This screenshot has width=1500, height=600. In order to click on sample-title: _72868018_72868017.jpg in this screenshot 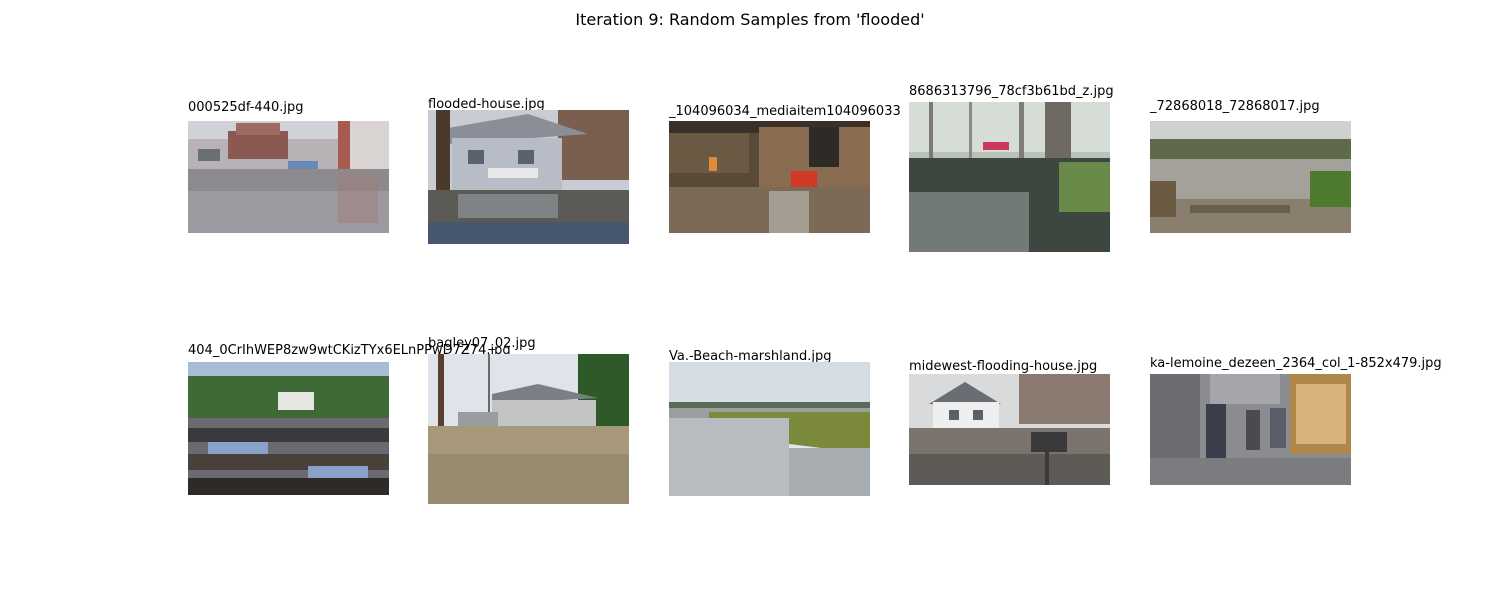, I will do `click(1235, 106)`.